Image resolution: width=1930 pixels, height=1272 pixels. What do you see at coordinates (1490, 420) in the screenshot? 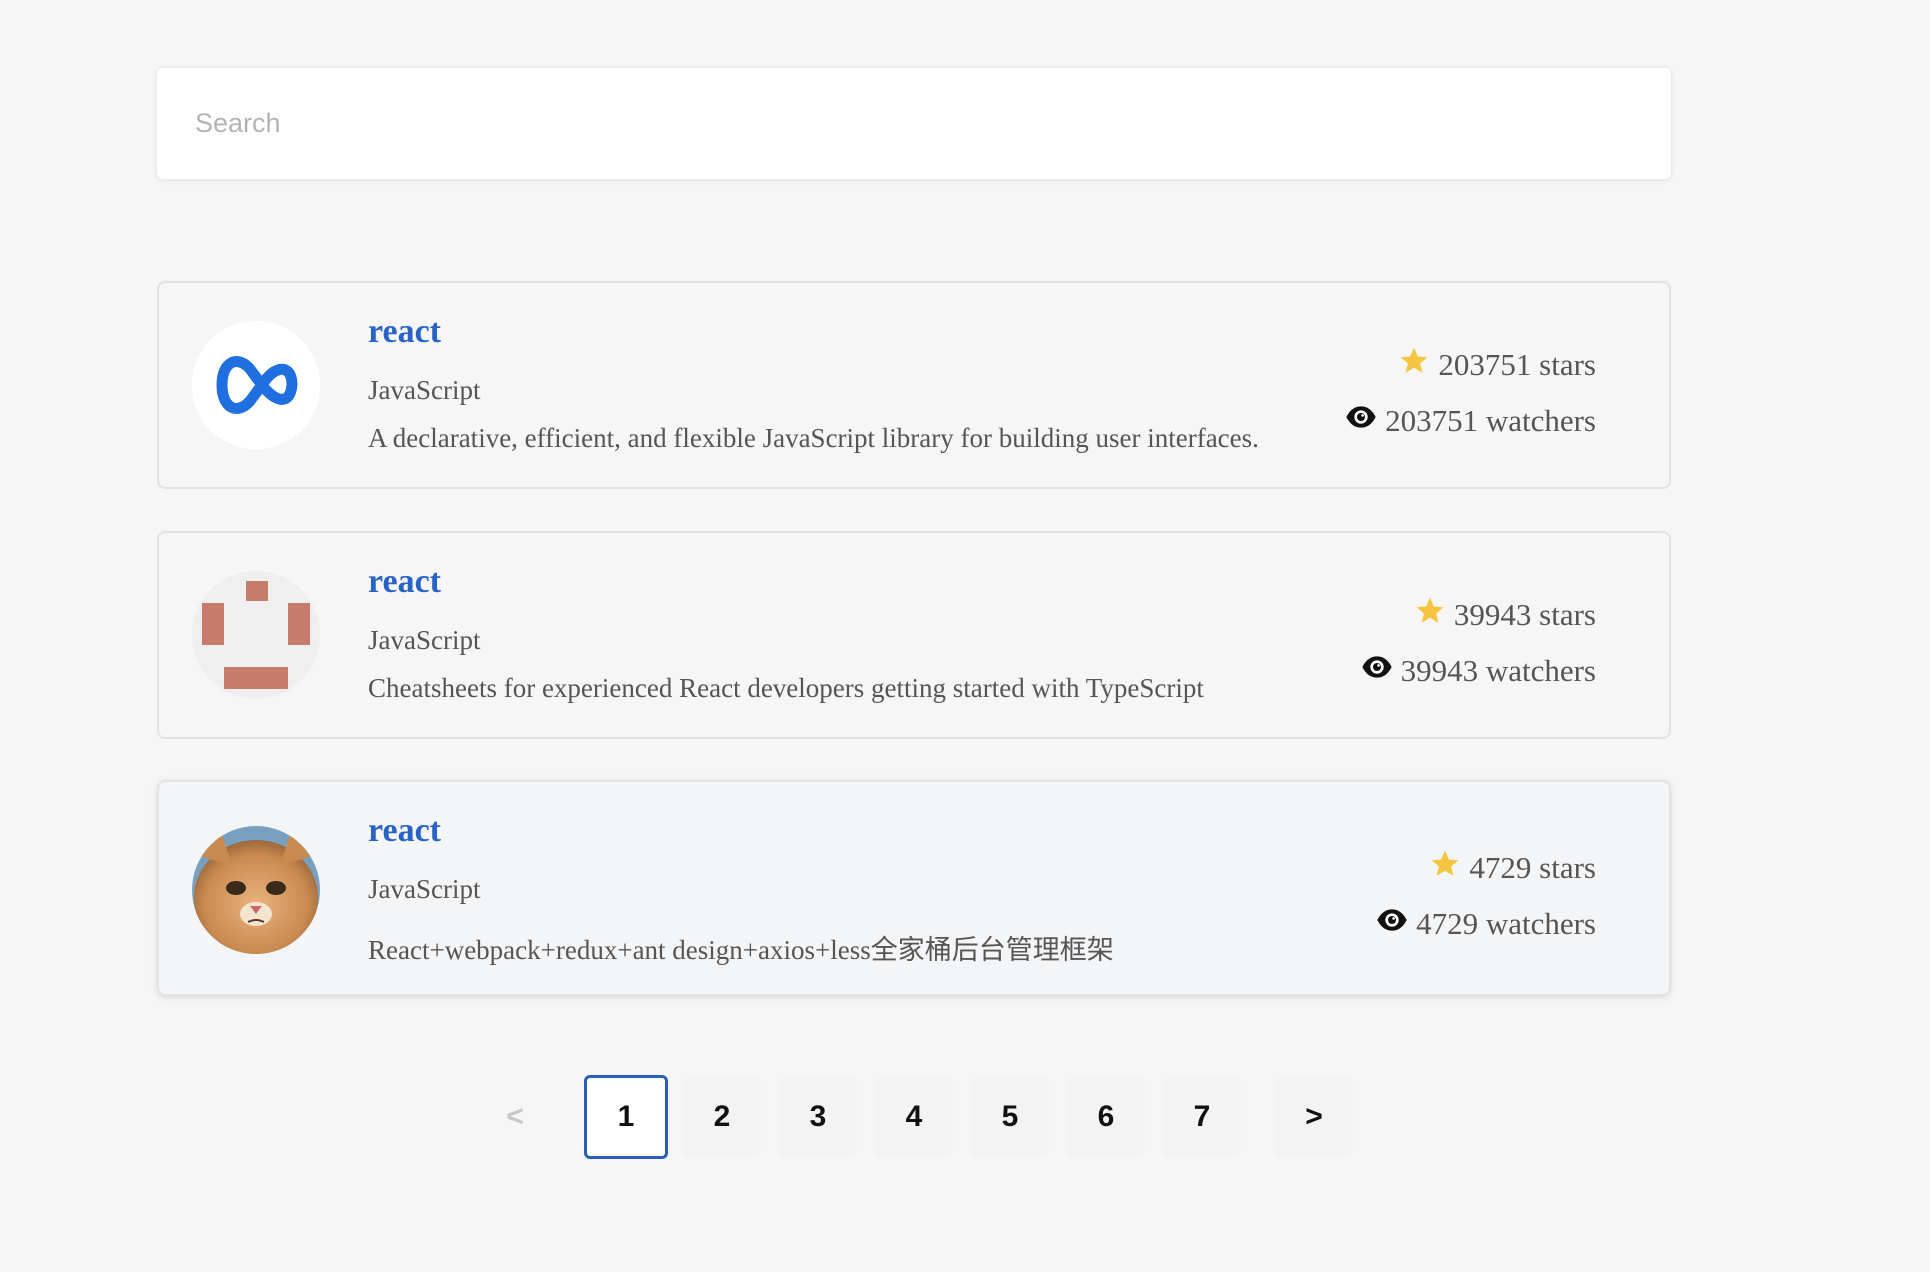
I see `watcher-count: 203751 watchers` at bounding box center [1490, 420].